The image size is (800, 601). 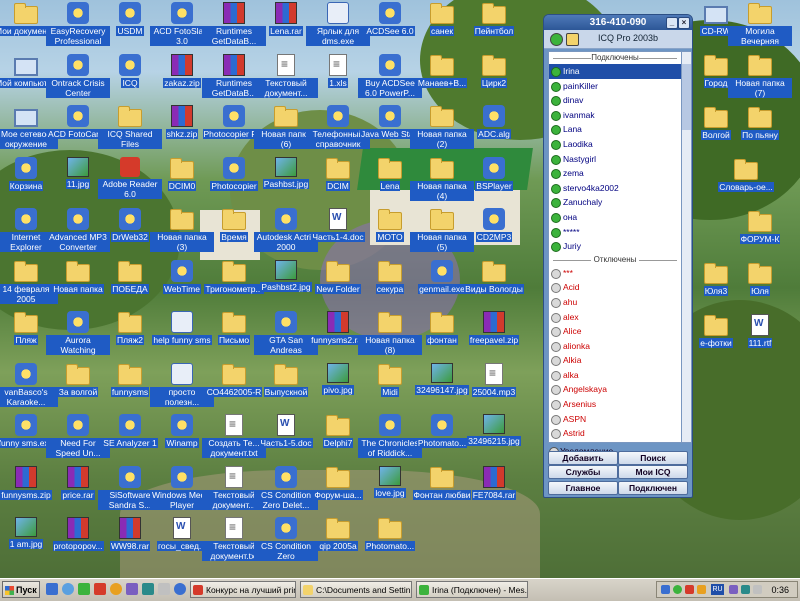 What do you see at coordinates (653, 472) in the screenshot?
I see `my-icq-button: Мои ICQ` at bounding box center [653, 472].